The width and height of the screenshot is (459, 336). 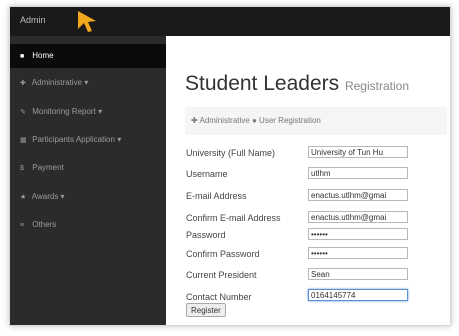 I want to click on sidebar-item-label: Administrative, so click(x=57, y=82).